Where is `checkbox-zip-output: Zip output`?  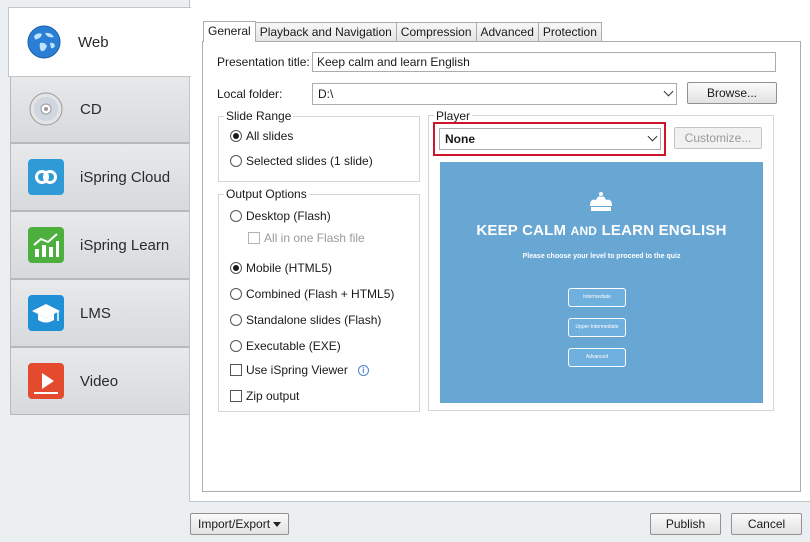
checkbox-zip-output: Zip output is located at coordinates (264, 396).